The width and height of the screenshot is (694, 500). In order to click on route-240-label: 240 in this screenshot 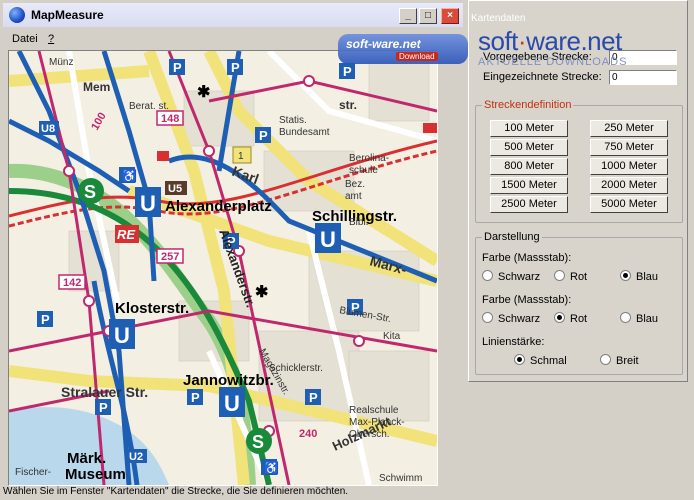, I will do `click(308, 434)`.